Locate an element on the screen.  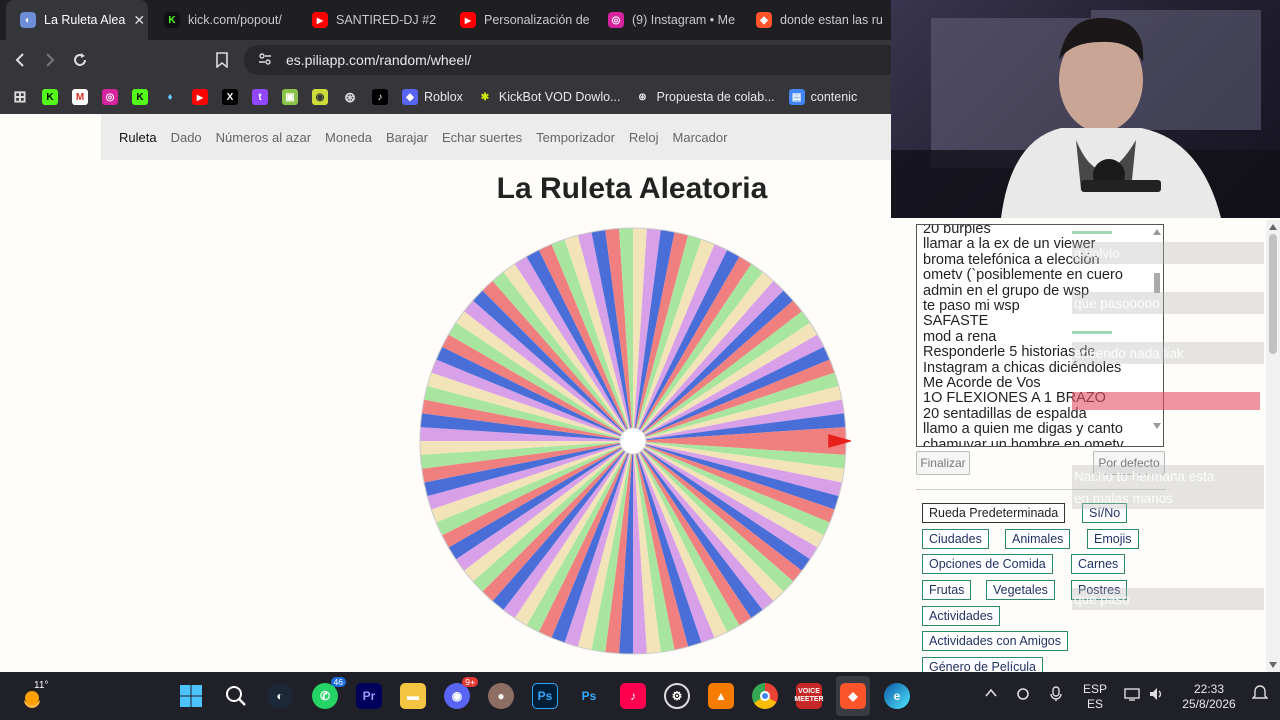
clock-date: 25/8/2026 is located at coordinates (1209, 704).